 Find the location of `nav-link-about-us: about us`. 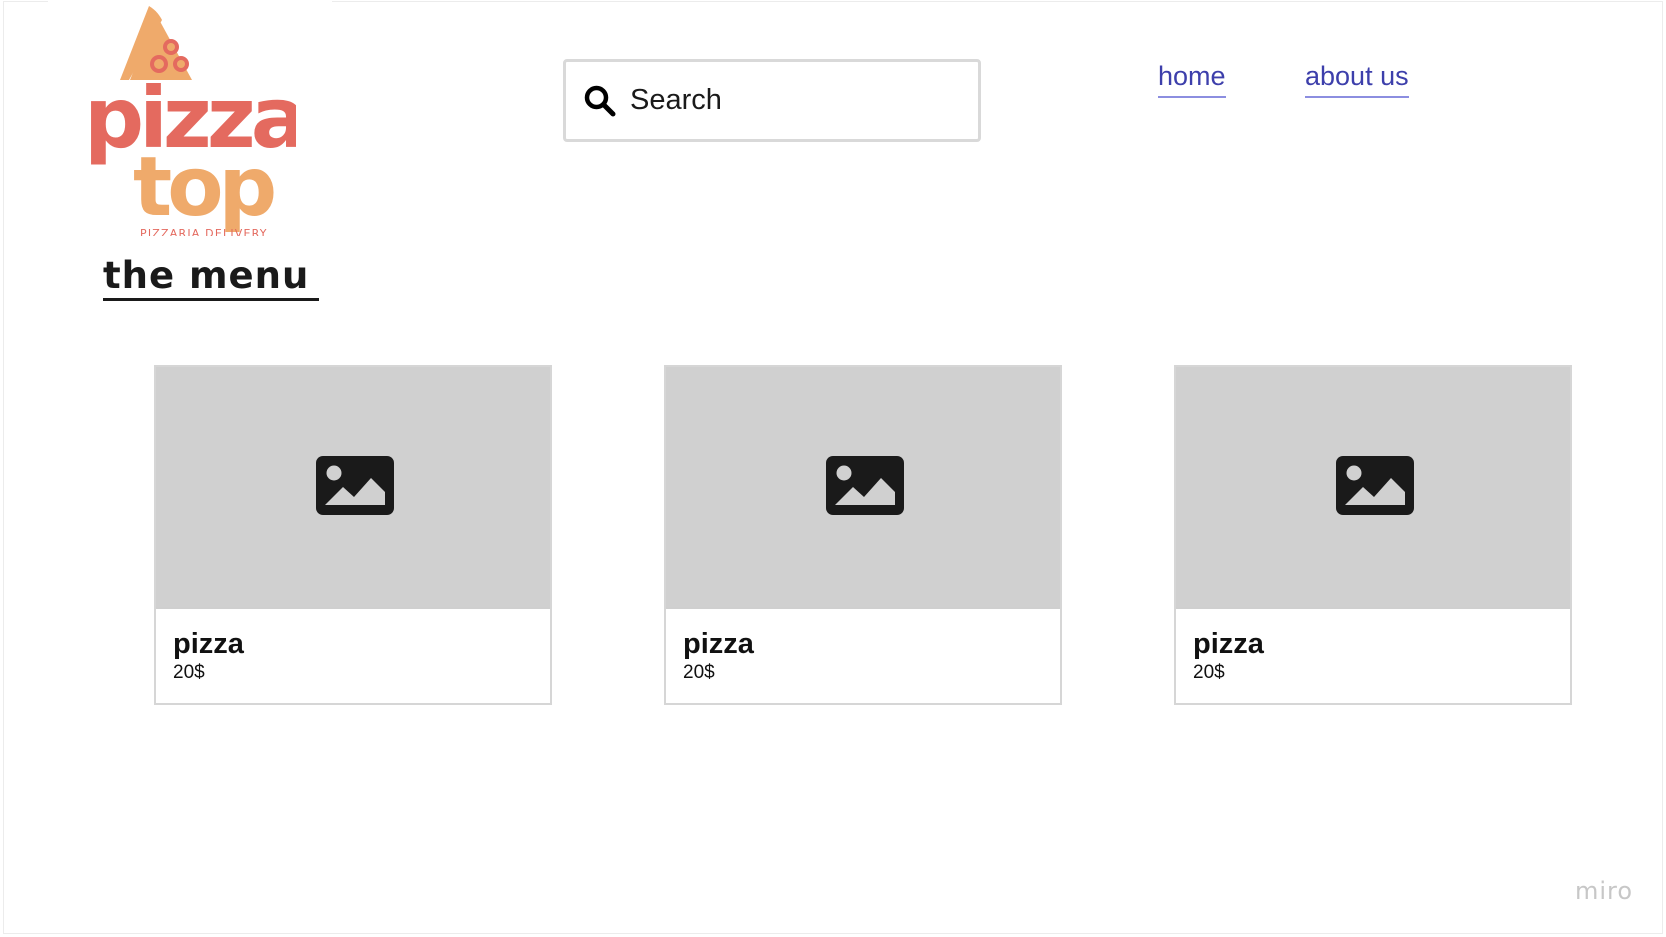

nav-link-about-us: about us is located at coordinates (1357, 79).